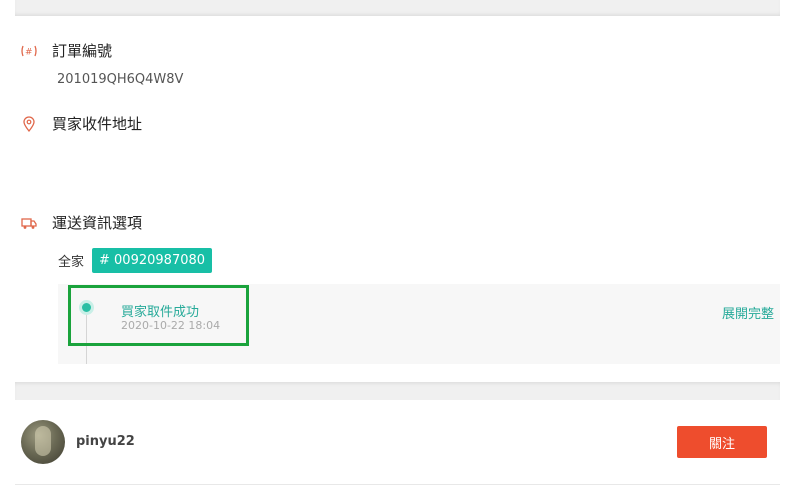 The height and width of the screenshot is (485, 786). I want to click on order-number-label: 訂單編號, so click(82, 51).